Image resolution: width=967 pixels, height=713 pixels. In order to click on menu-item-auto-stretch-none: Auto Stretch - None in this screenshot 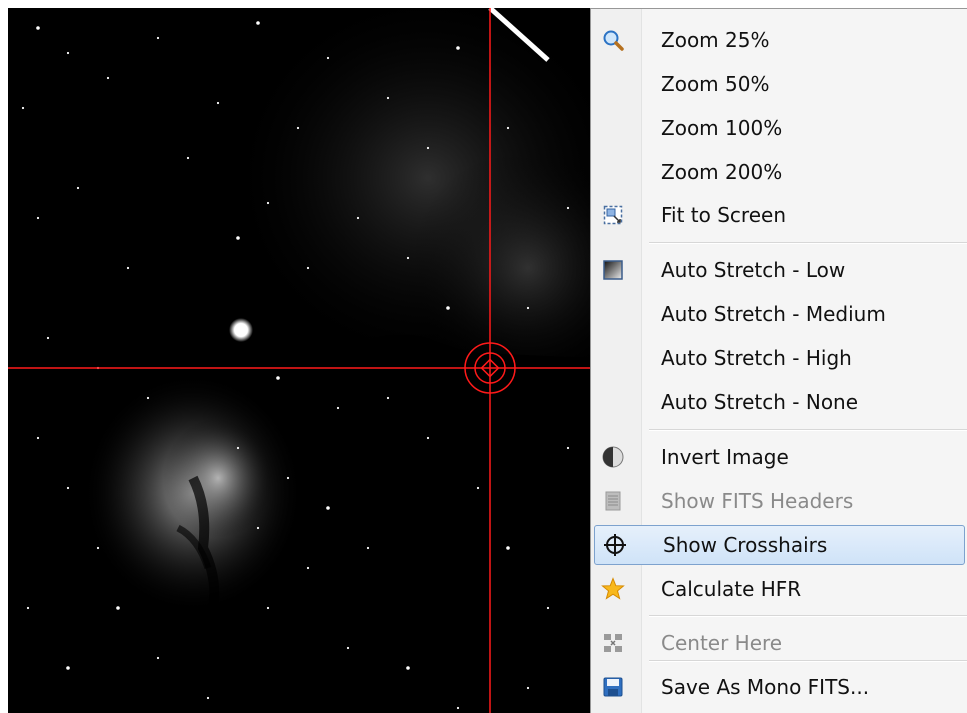, I will do `click(780, 402)`.